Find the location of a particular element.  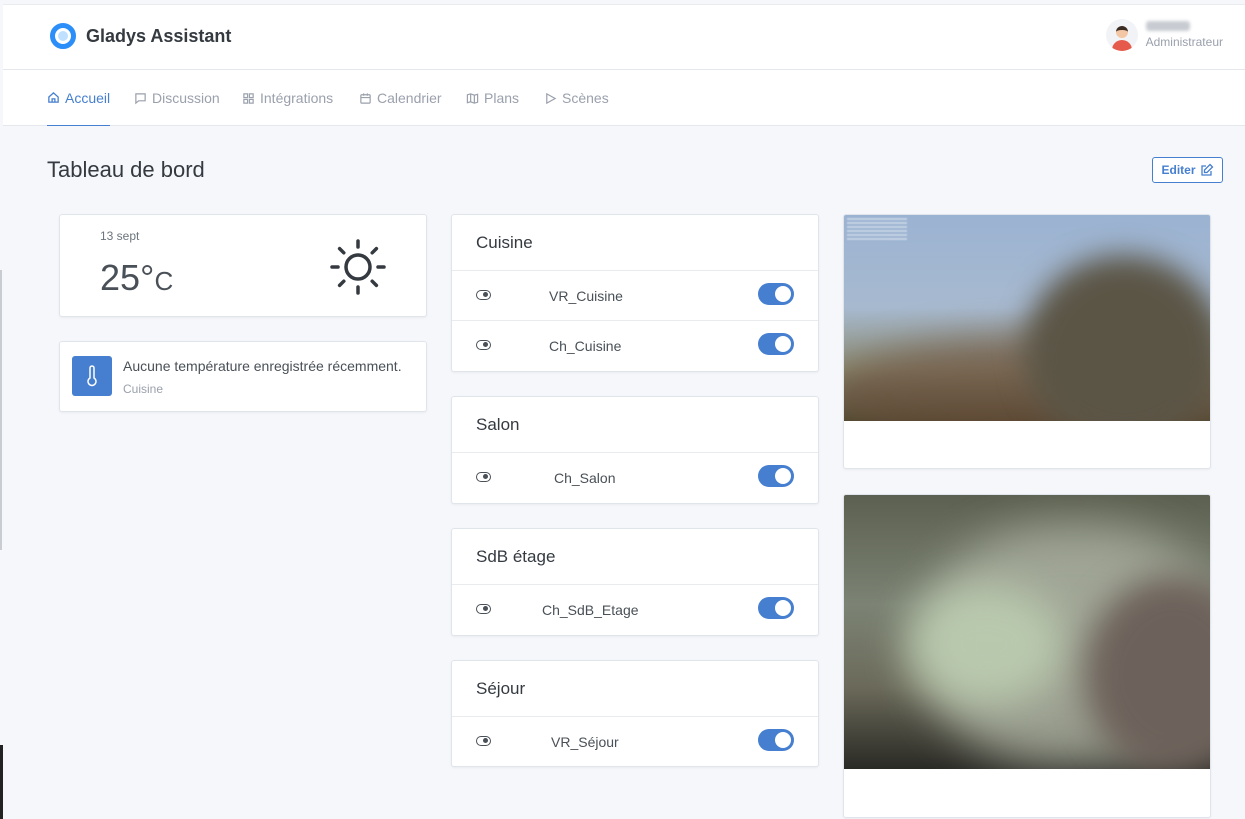

temperature-unit: C is located at coordinates (164, 281).